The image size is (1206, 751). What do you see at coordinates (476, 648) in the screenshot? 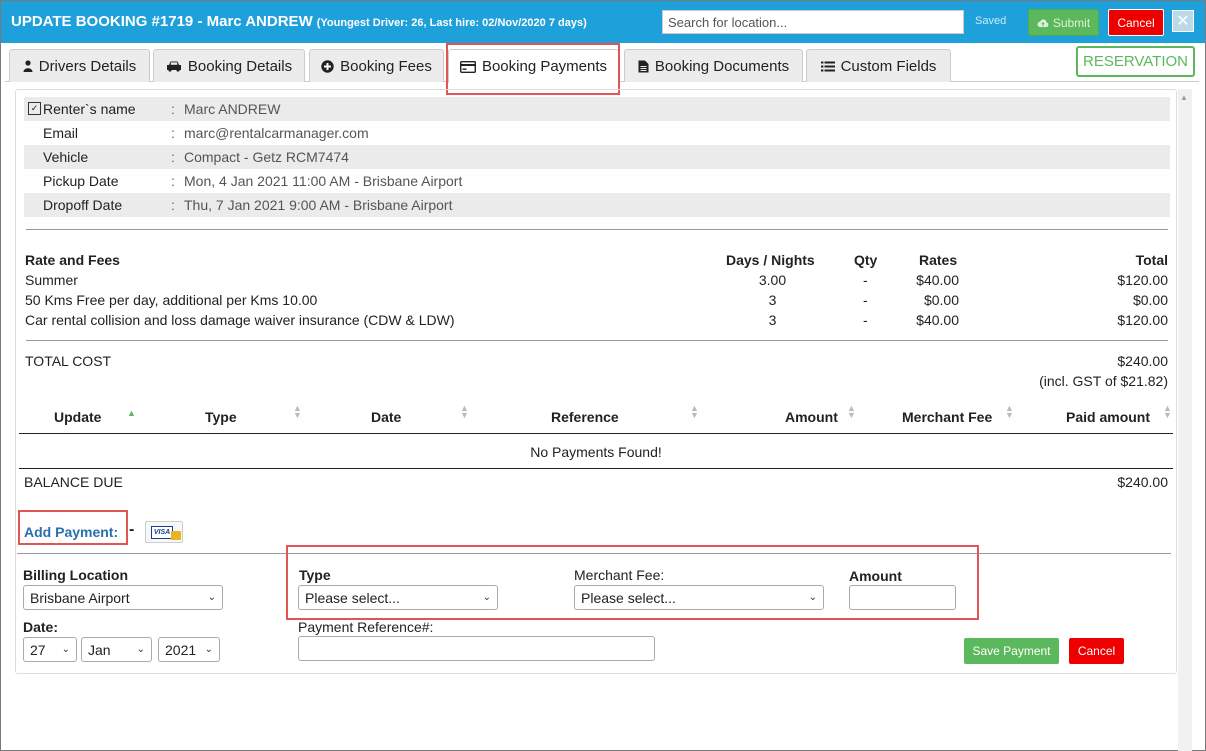
I see `payment-reference-input` at bounding box center [476, 648].